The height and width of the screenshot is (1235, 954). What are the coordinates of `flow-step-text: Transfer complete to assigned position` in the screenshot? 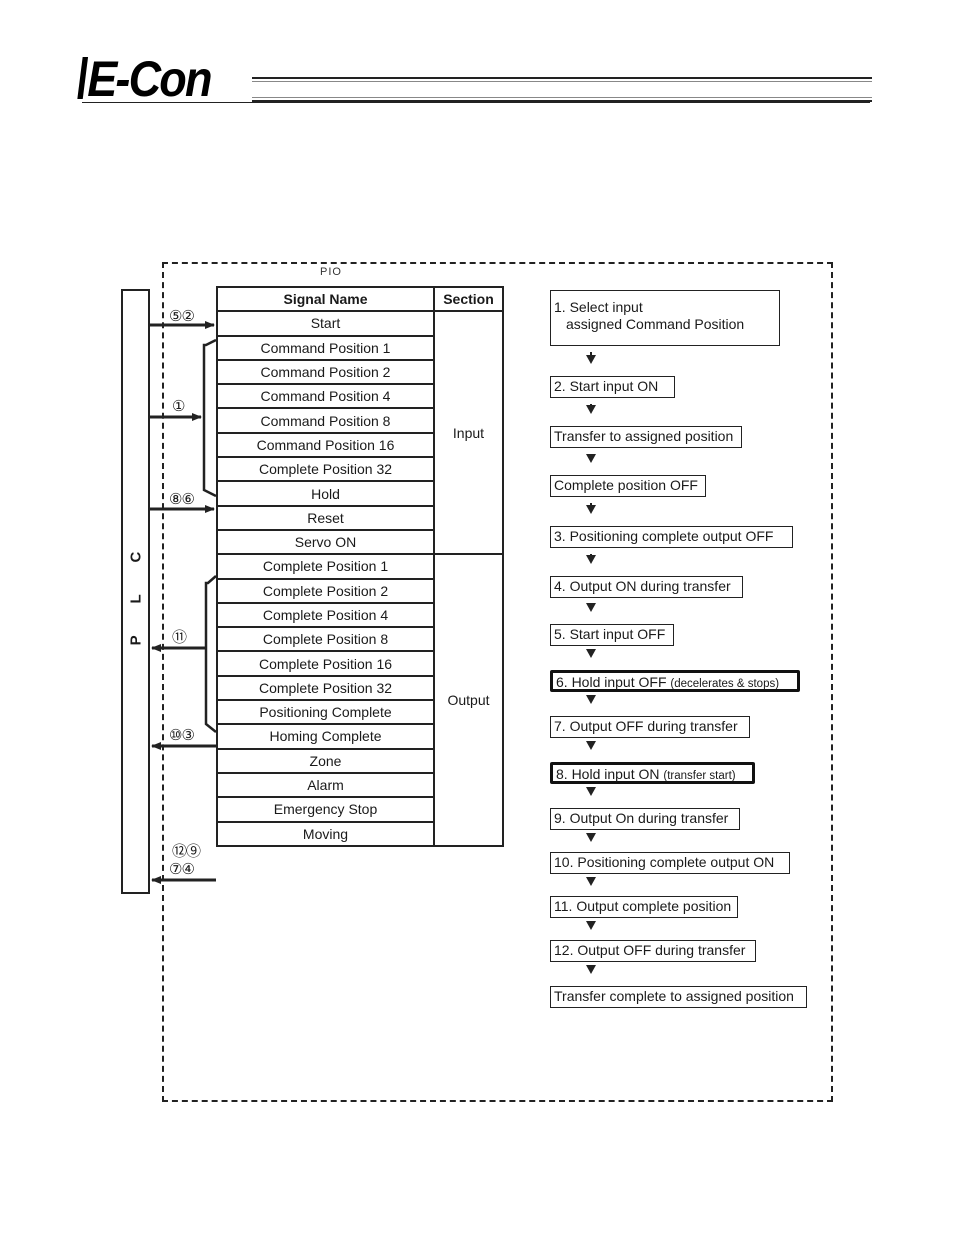 It's located at (674, 996).